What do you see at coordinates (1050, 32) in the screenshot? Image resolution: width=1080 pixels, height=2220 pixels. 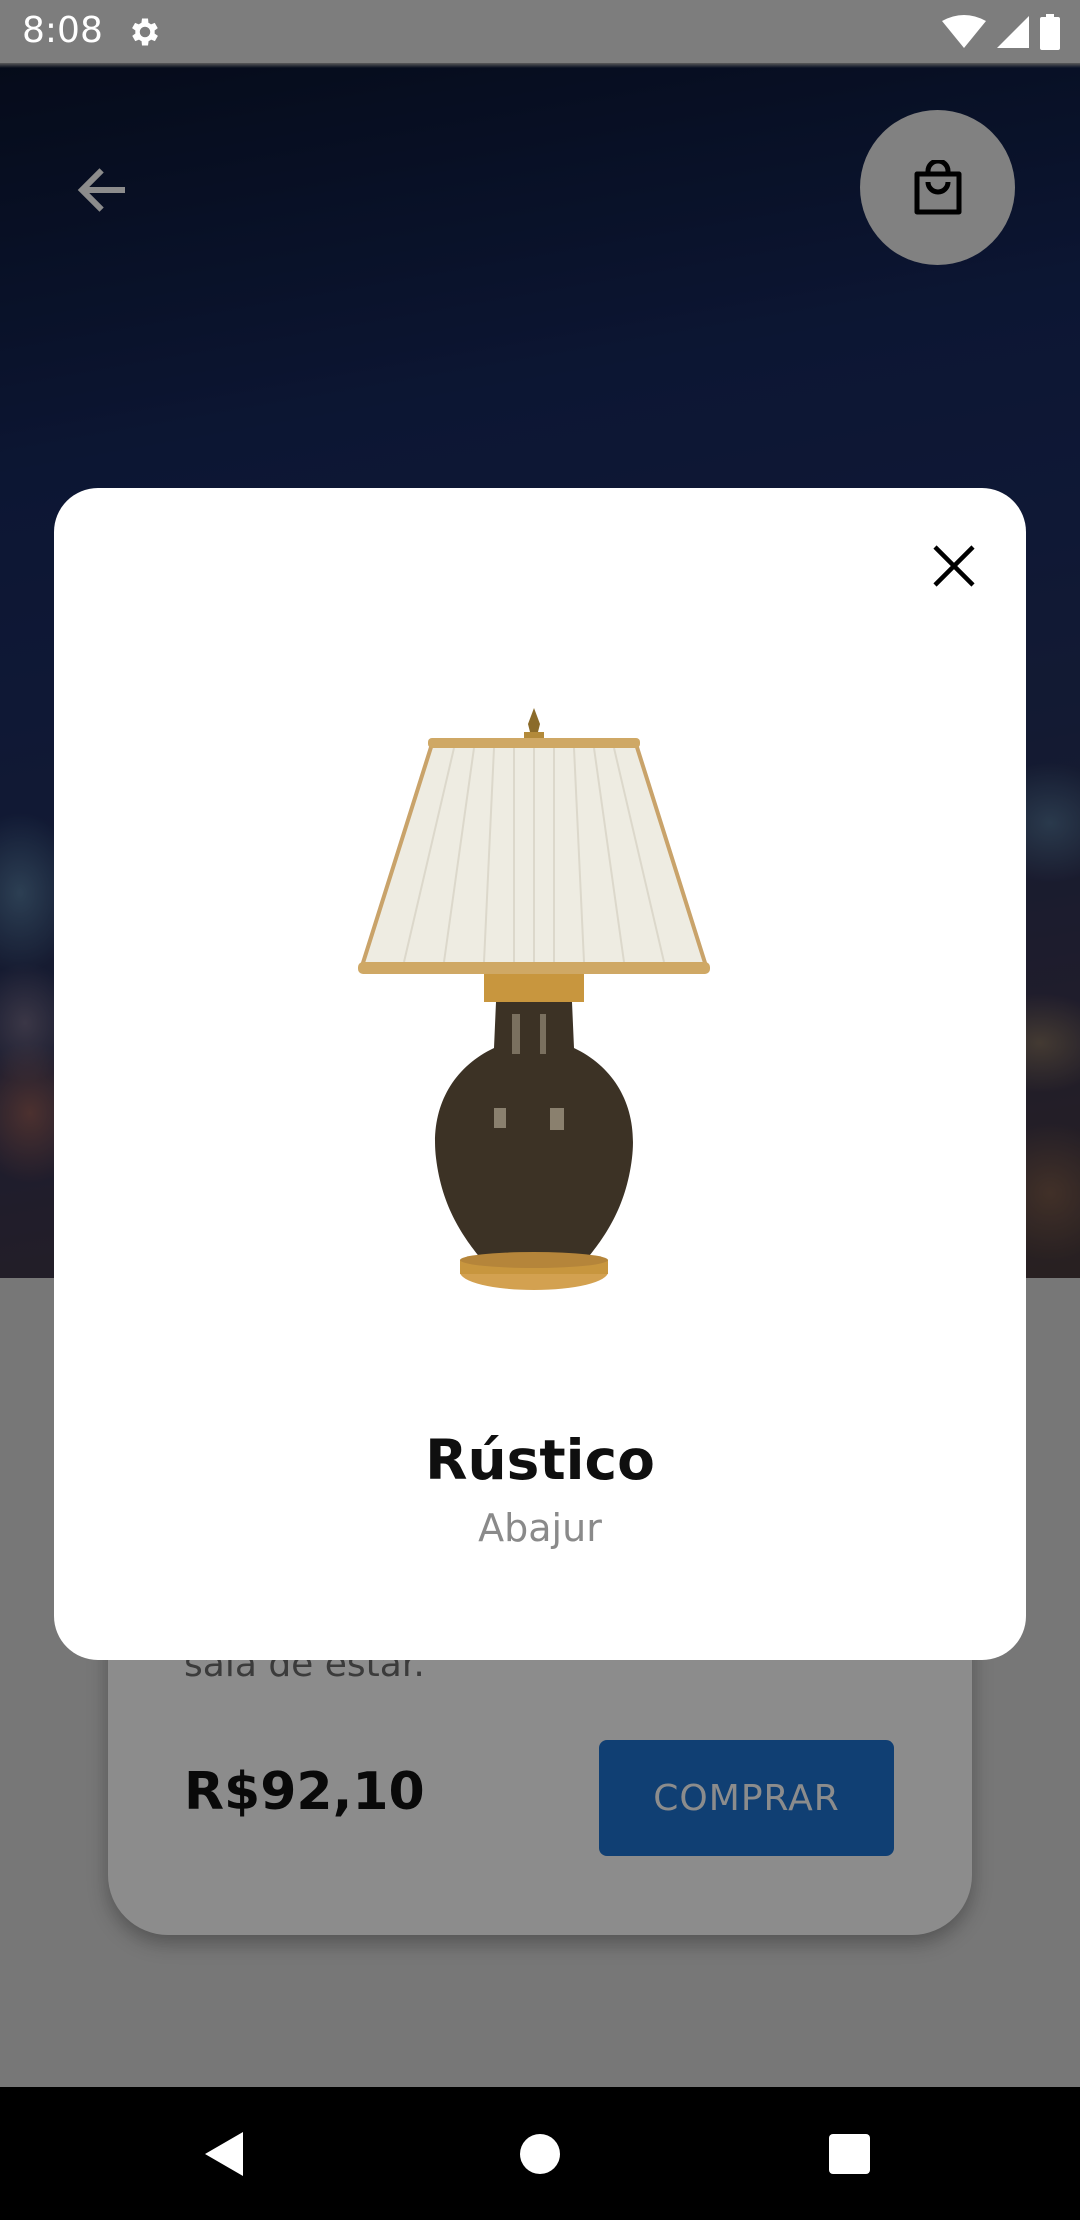 I see `battery-icon` at bounding box center [1050, 32].